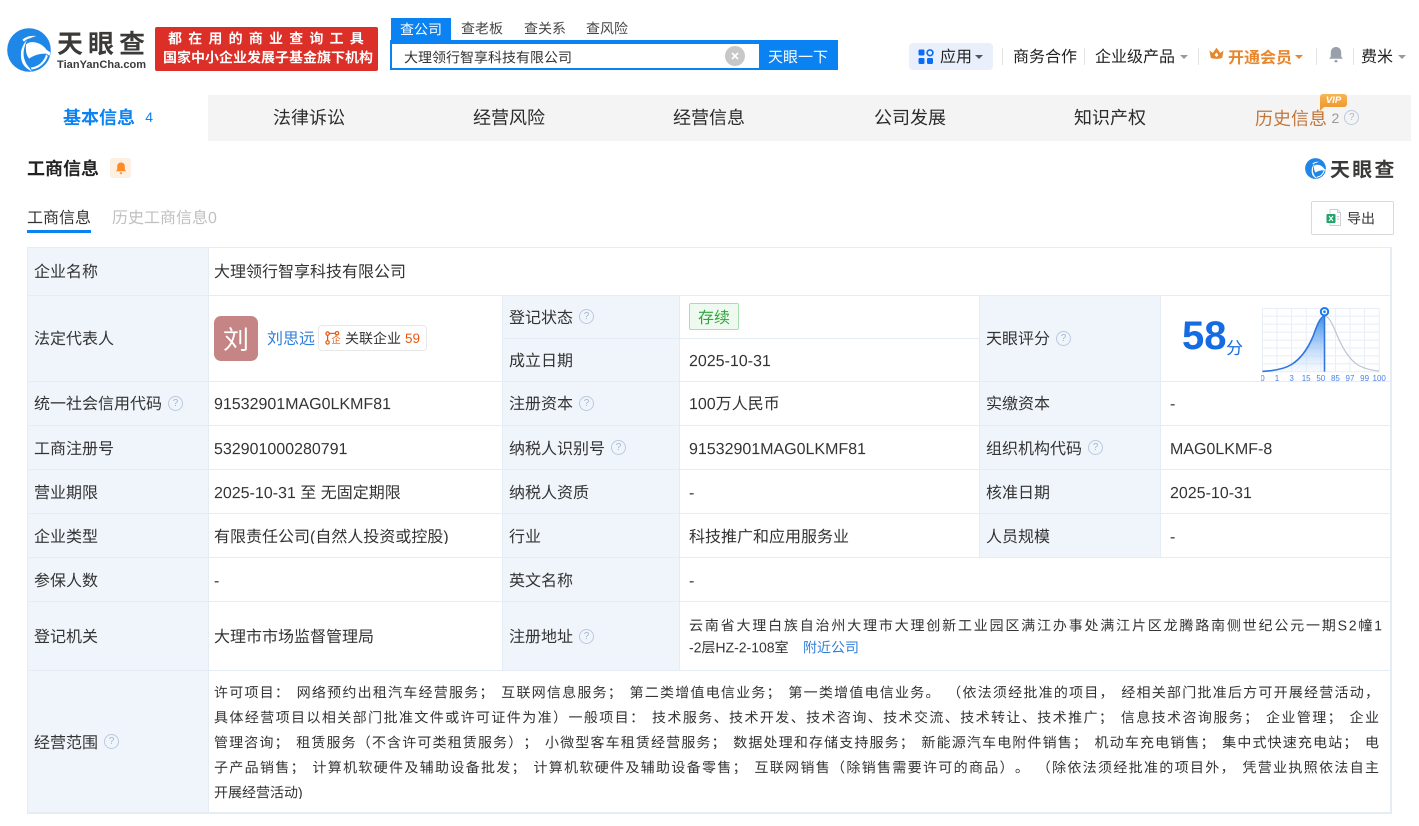 The image size is (1419, 826). I want to click on svg-text: 15, so click(1306, 378).